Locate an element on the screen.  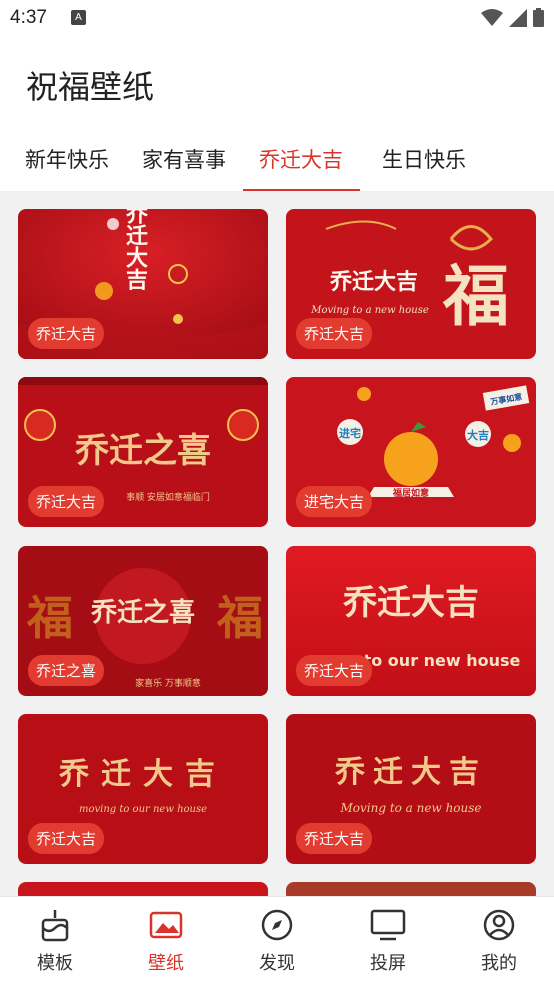
wallpaper-card: 福 福 乔迁之喜 家喜乐 万事顺意 乔迁之喜 is located at coordinates (143, 621).